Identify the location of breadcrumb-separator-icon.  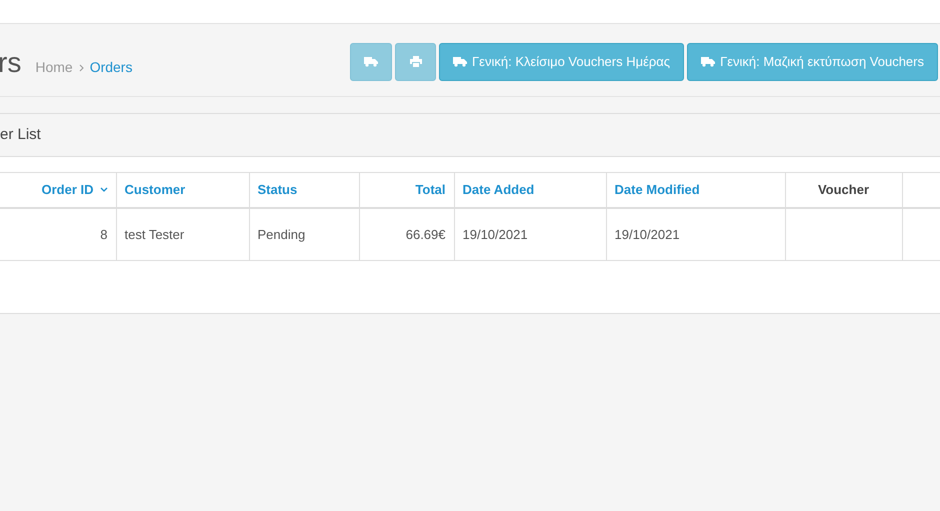
(81, 68).